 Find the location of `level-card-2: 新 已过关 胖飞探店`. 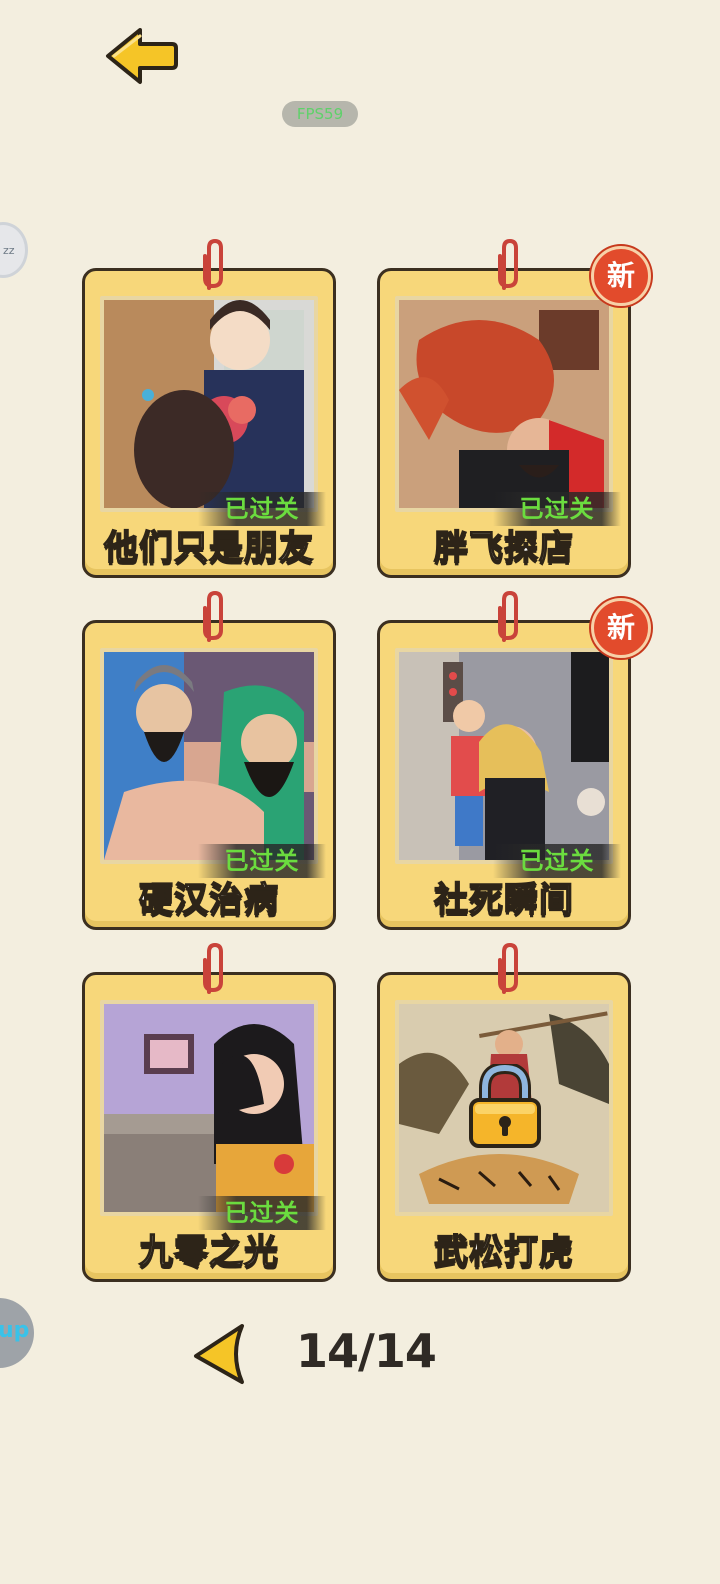

level-card-2: 新 已过关 胖飞探店 is located at coordinates (514, 408).